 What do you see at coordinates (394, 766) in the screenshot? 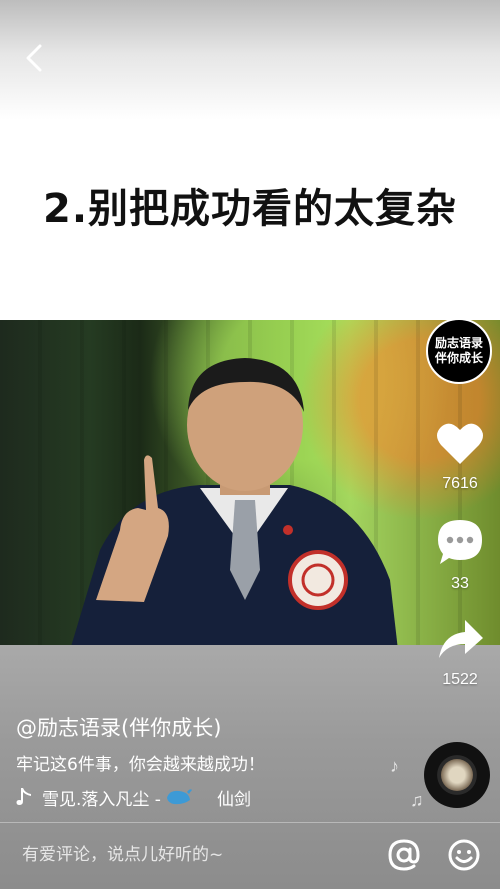
I see `floating-note-icon: ♪` at bounding box center [394, 766].